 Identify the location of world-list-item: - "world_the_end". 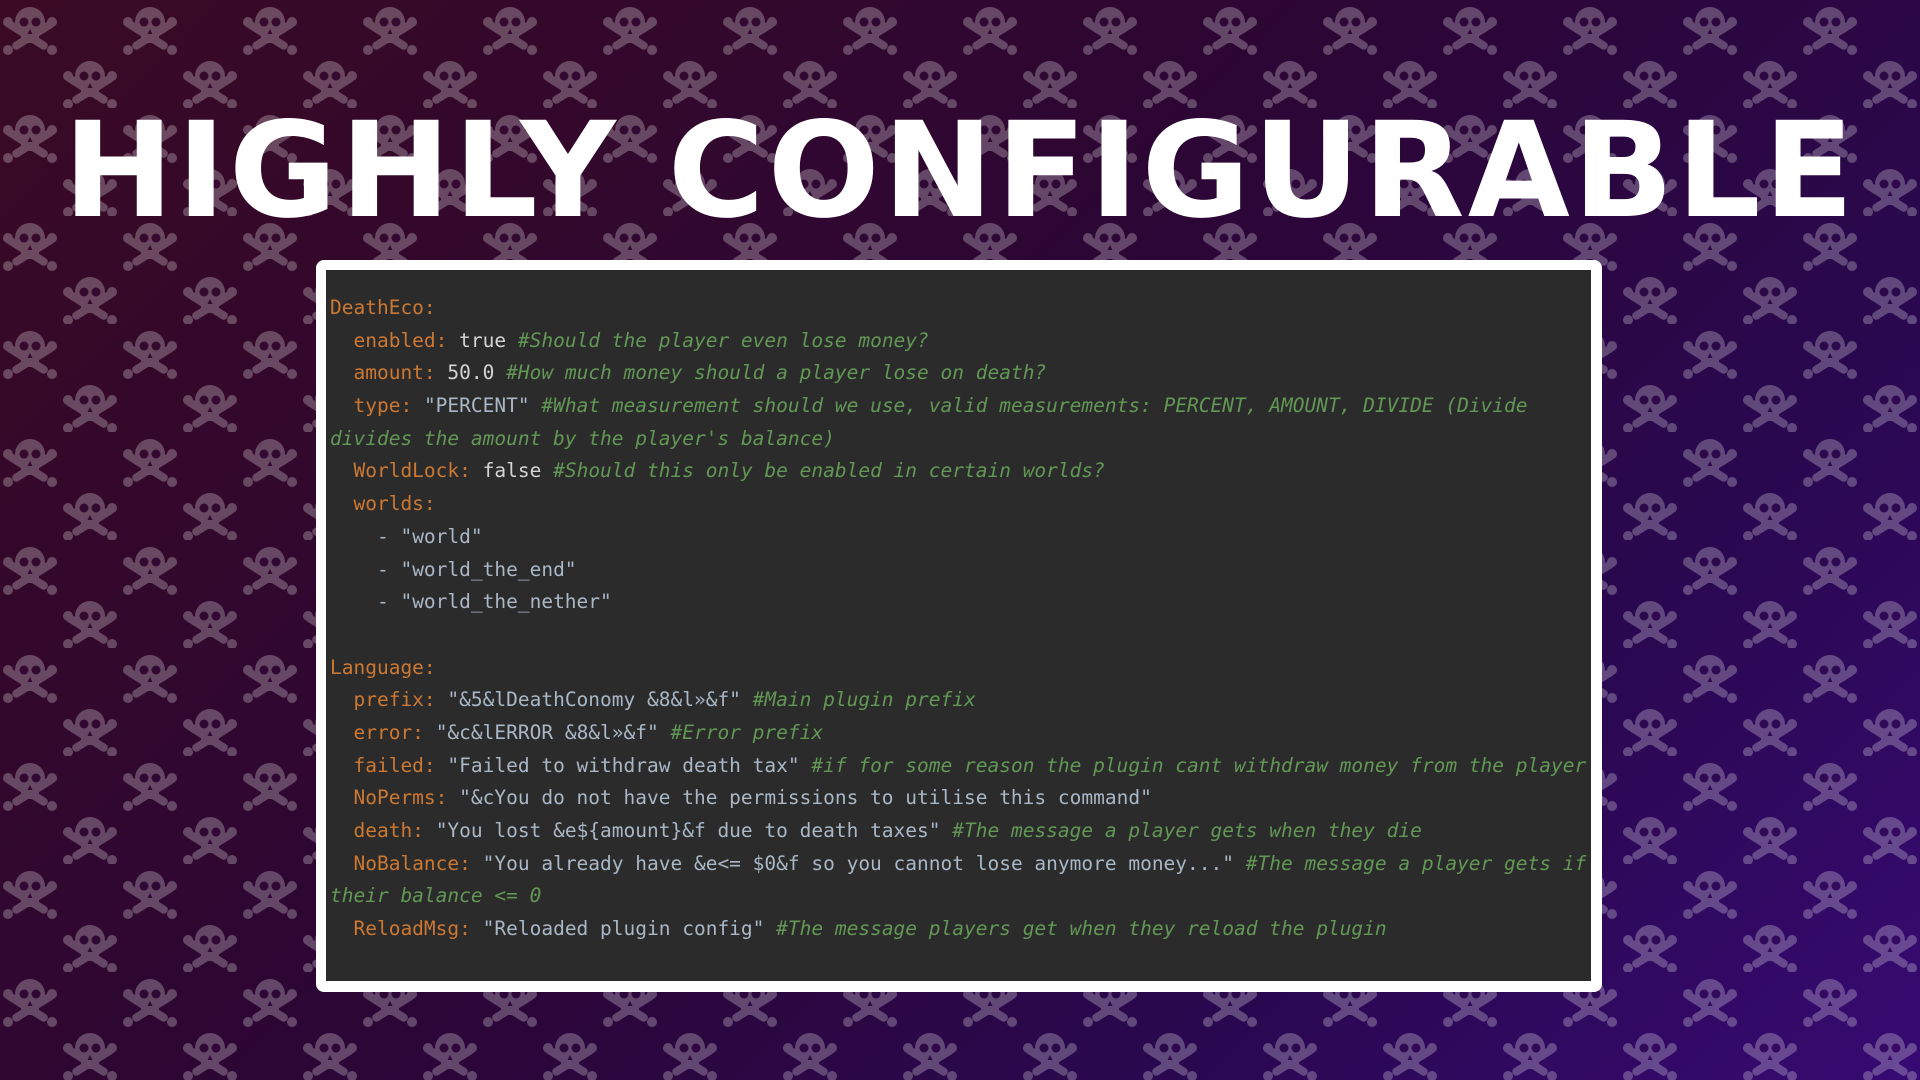
(476, 569).